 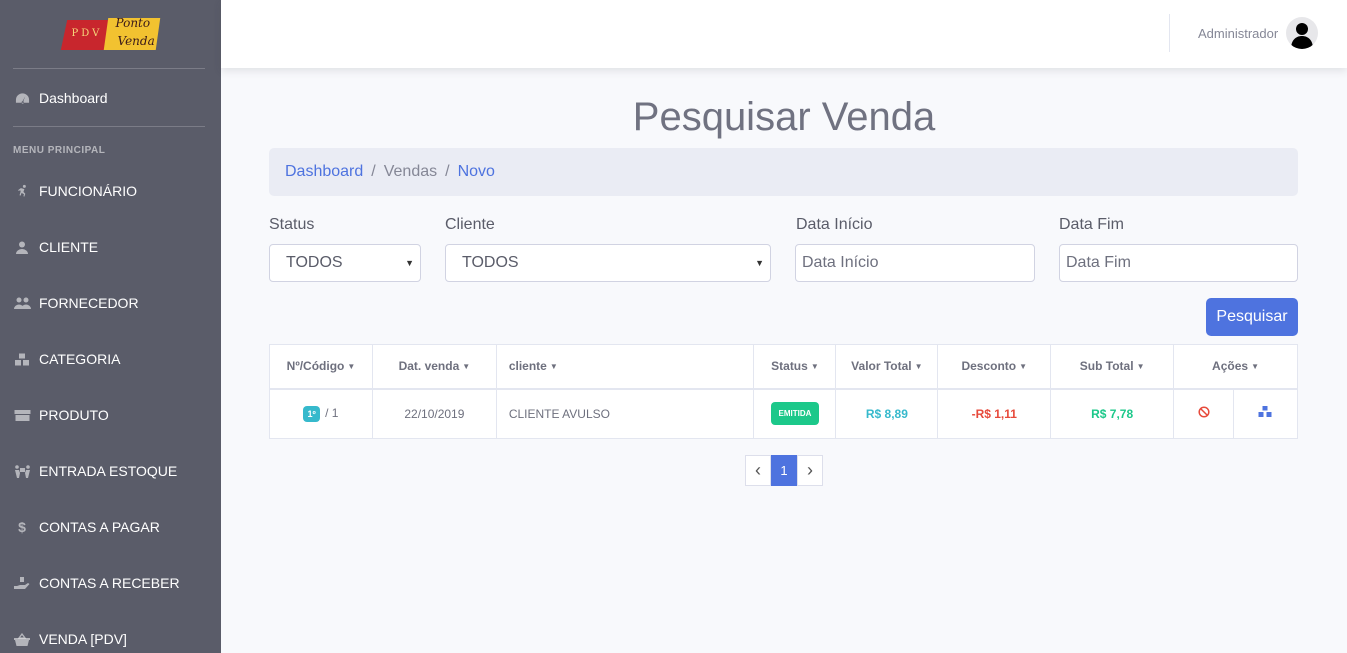 I want to click on sidebar-item-label: CATEGORIA, so click(x=80, y=359).